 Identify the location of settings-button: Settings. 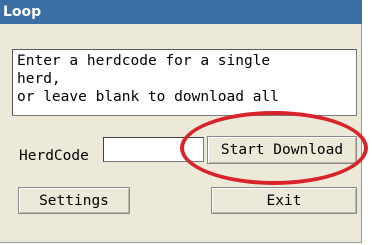
(74, 200).